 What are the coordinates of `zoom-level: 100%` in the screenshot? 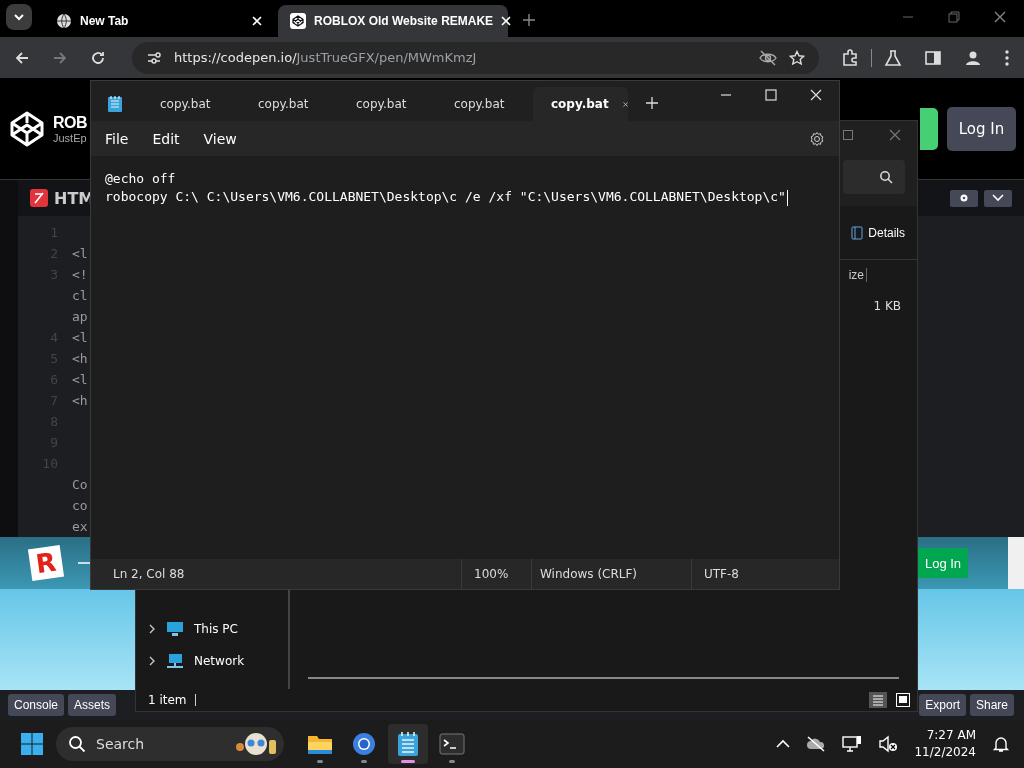 It's located at (496, 574).